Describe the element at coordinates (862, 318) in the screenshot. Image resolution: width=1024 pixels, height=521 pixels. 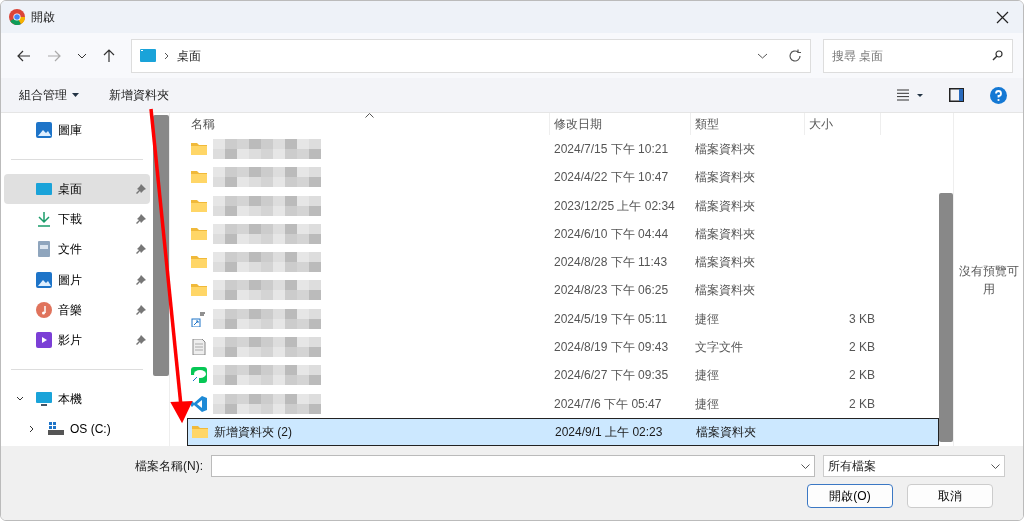
I see `size-cell: 3 KB` at that location.